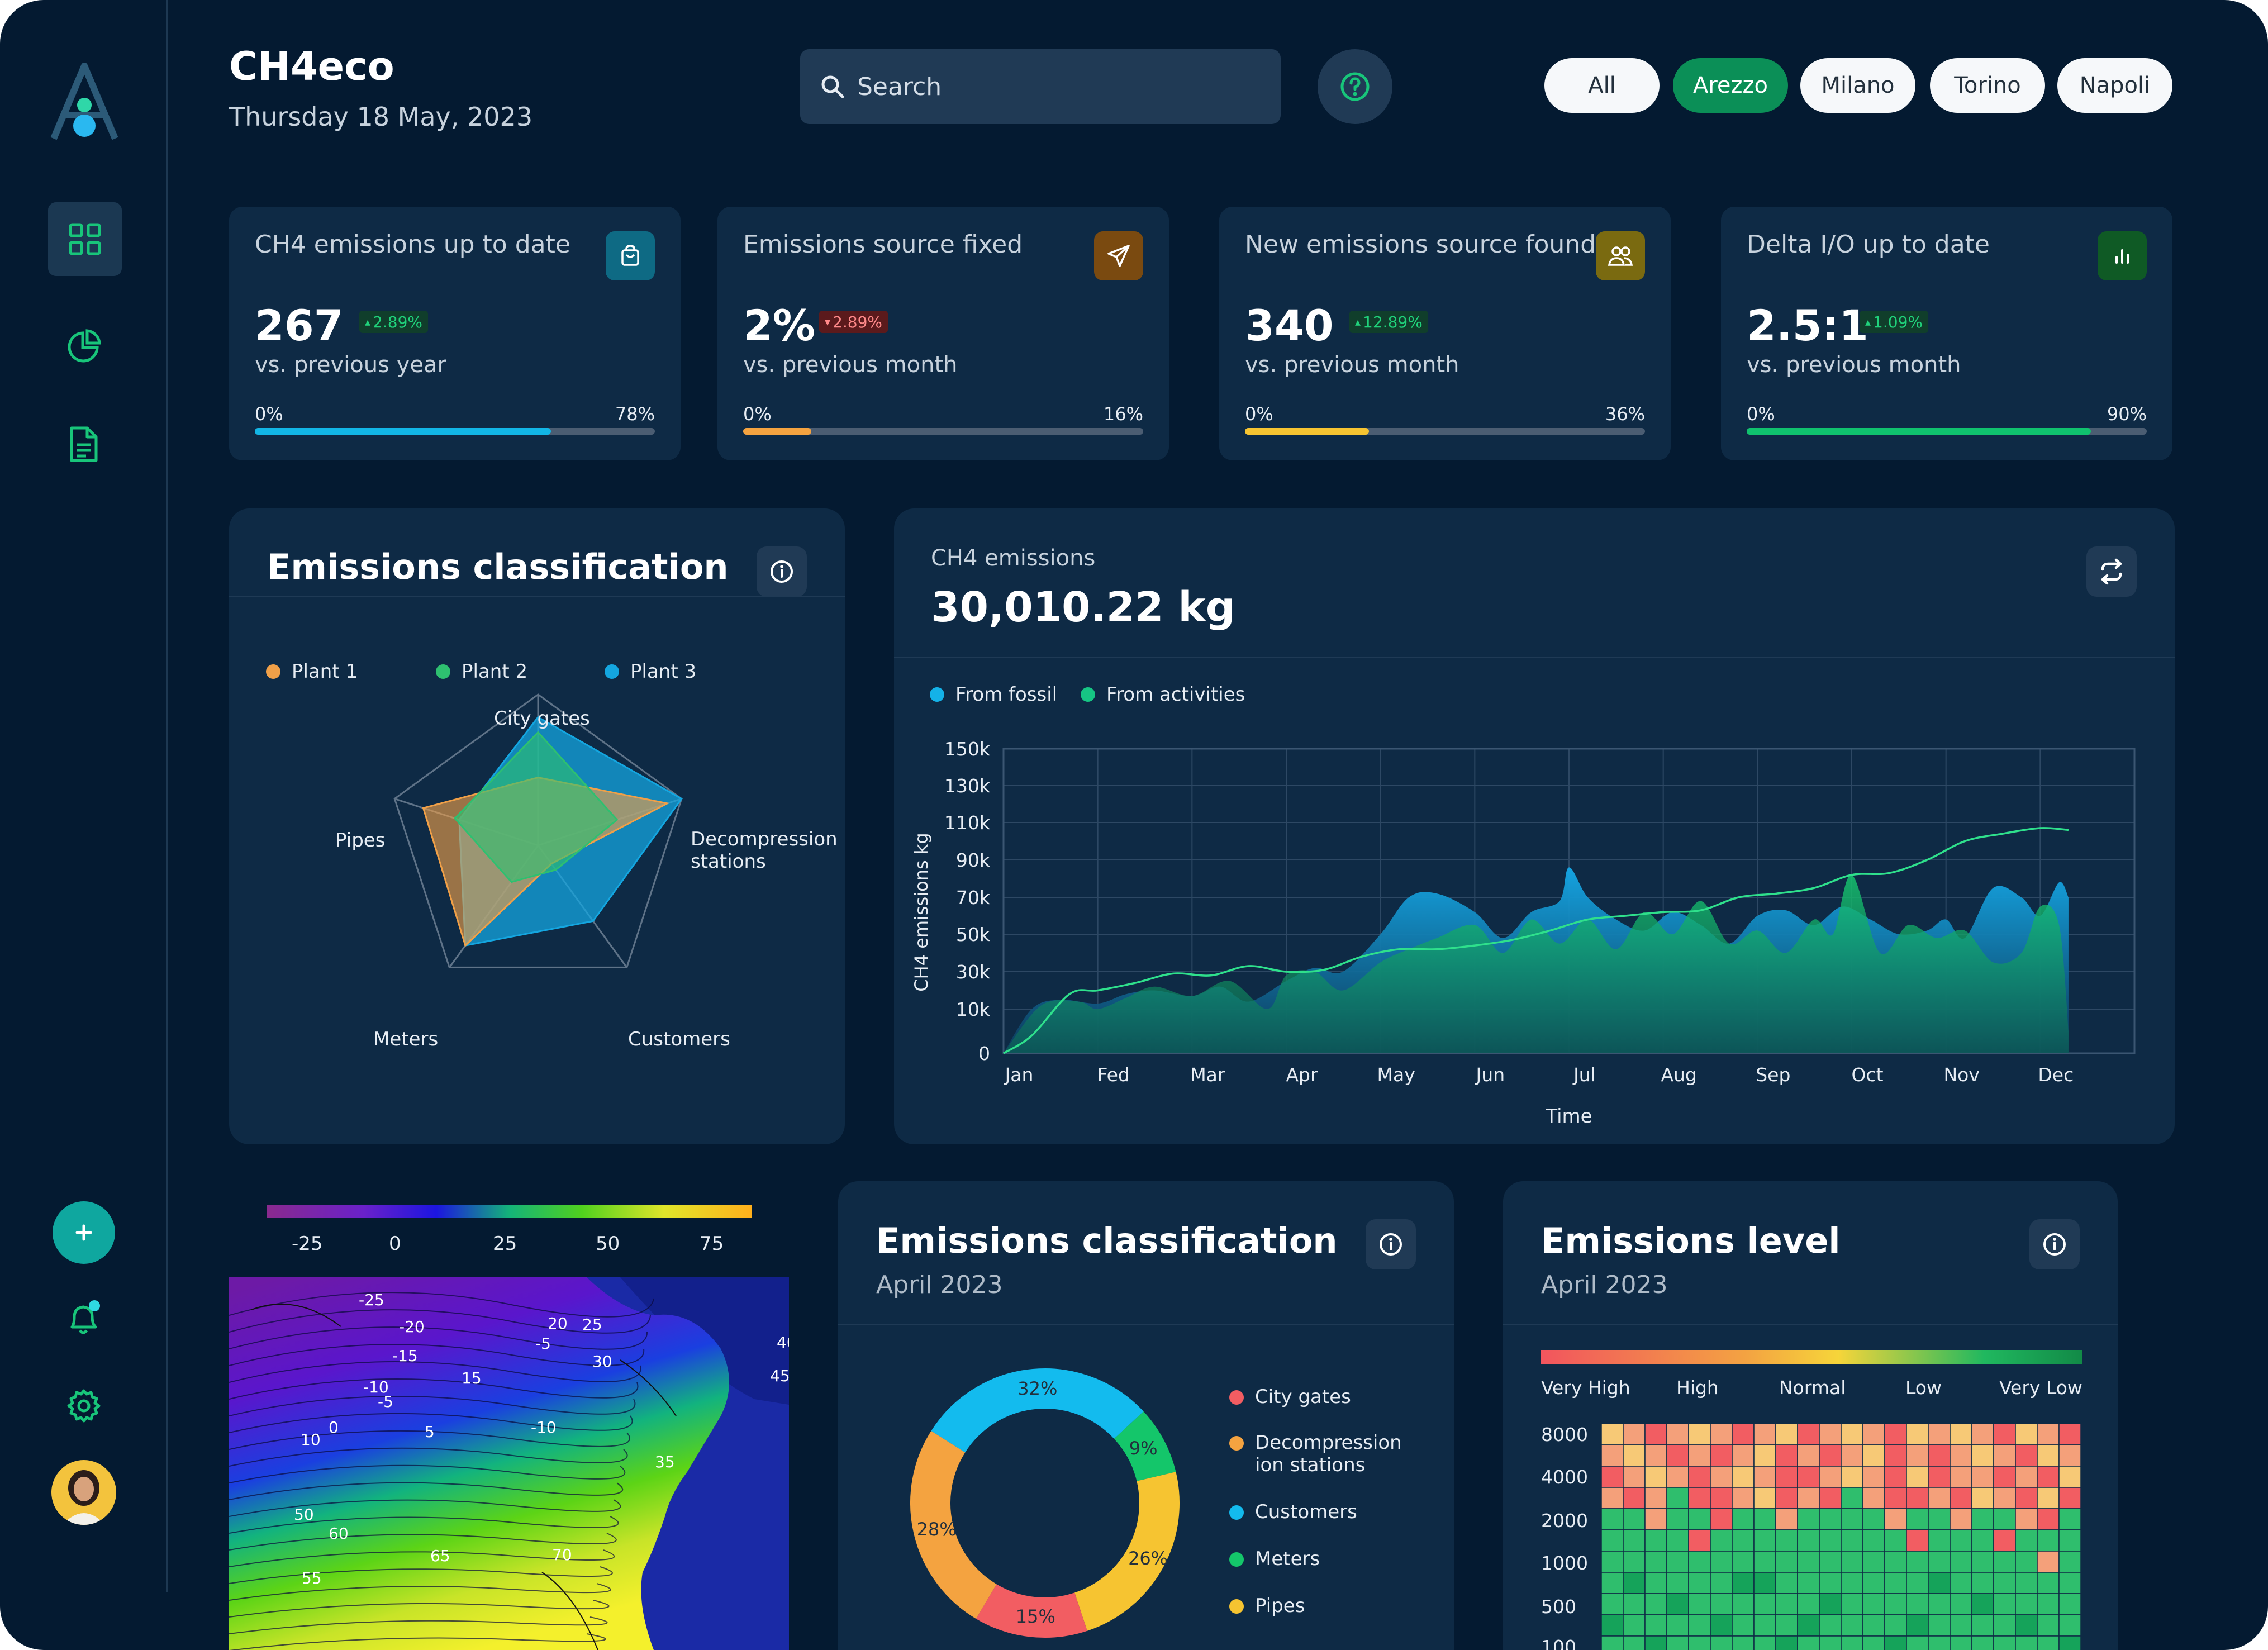  Describe the element at coordinates (84, 444) in the screenshot. I see `sidebar-item-reports` at that location.